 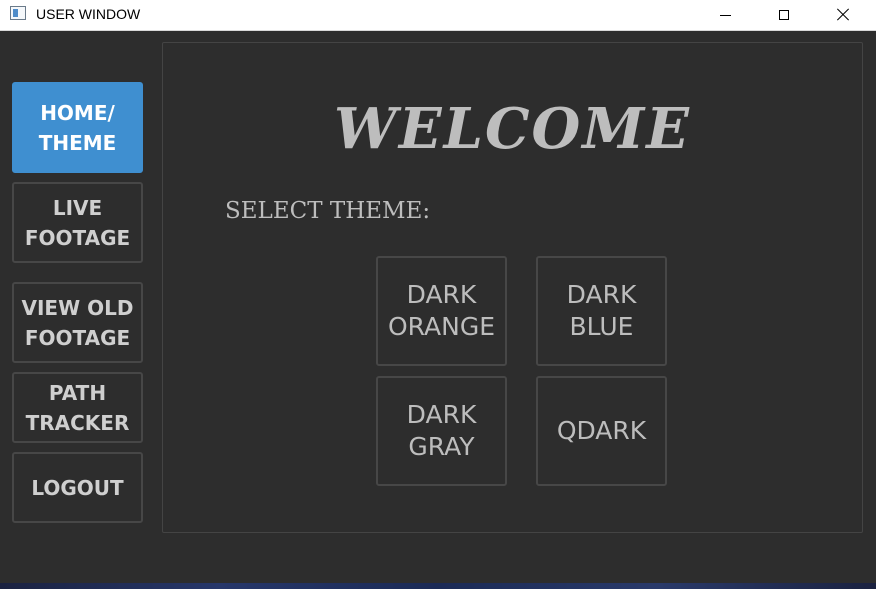 I want to click on app-window-icon, so click(x=18, y=13).